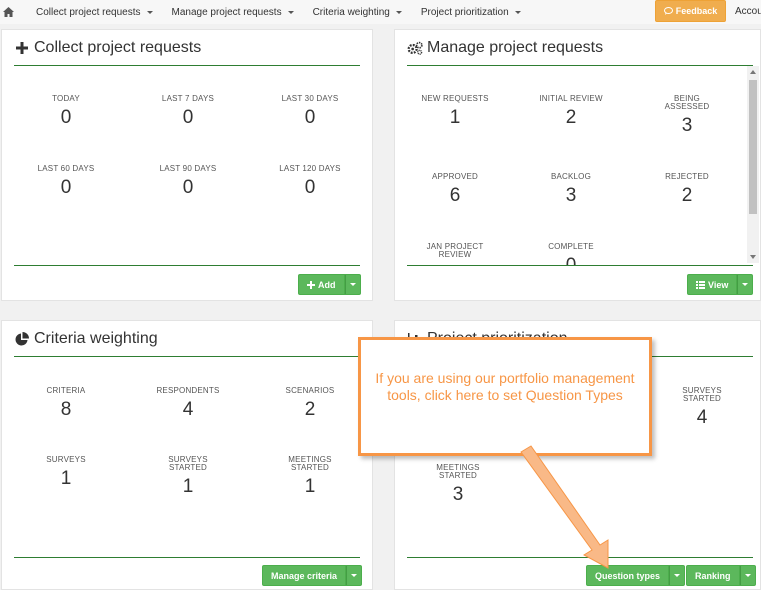 The width and height of the screenshot is (761, 590). What do you see at coordinates (564, 507) in the screenshot?
I see `callout-arrow-icon` at bounding box center [564, 507].